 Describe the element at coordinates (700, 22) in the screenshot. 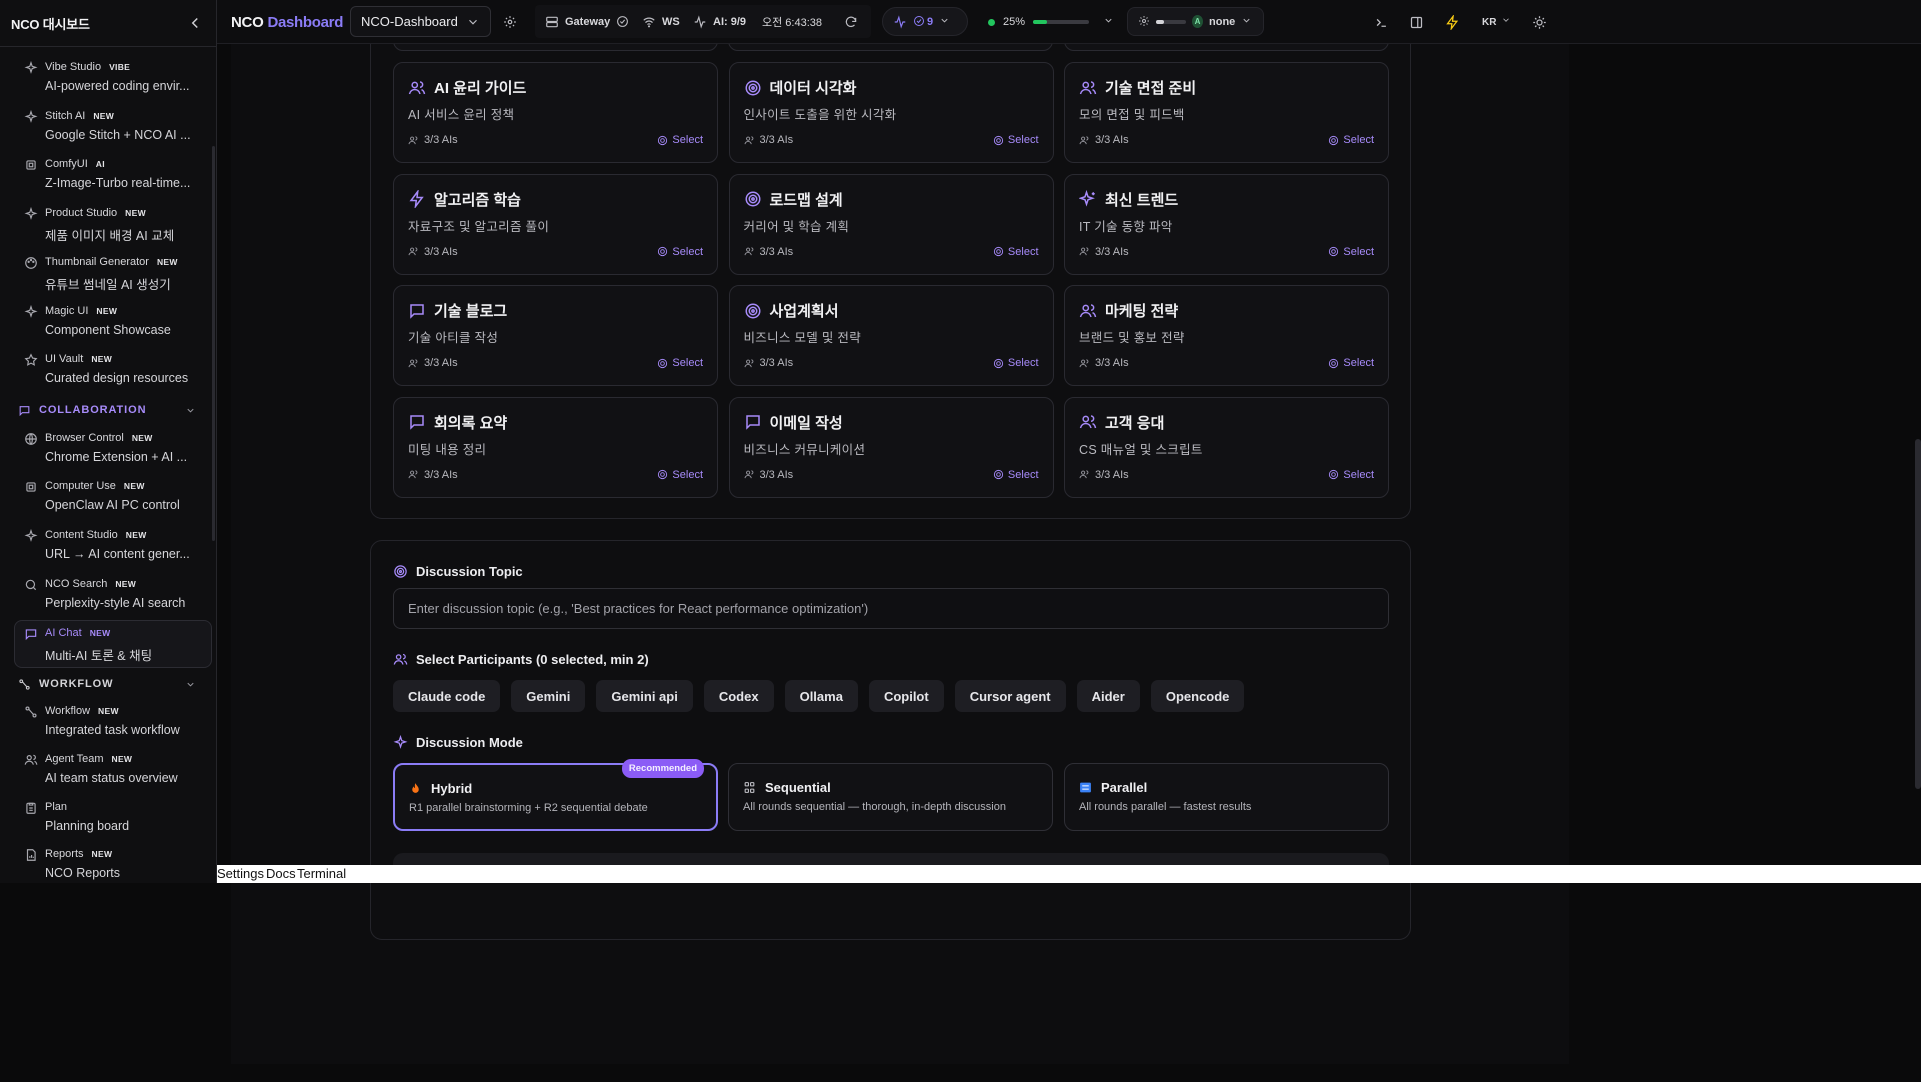

I see `activity-icon` at that location.